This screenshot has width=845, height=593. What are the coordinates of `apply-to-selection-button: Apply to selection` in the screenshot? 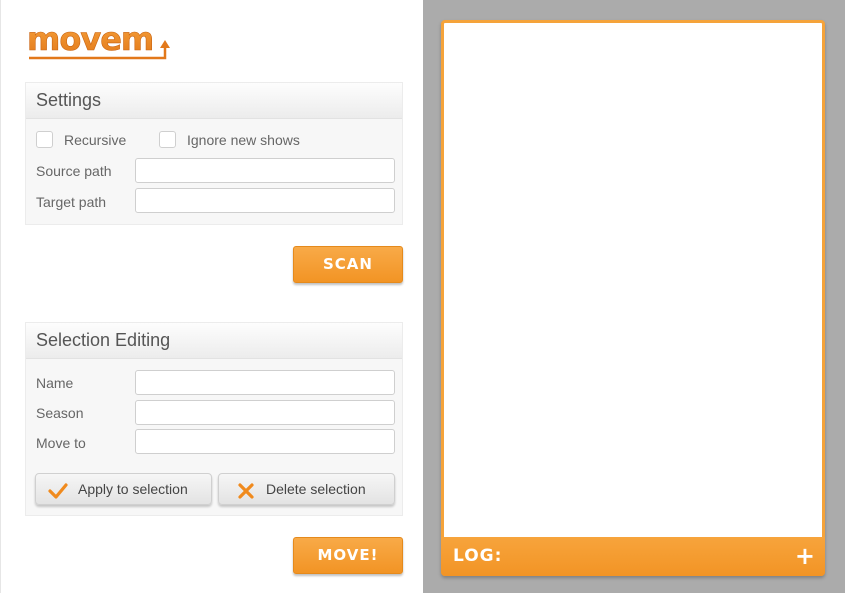 It's located at (123, 489).